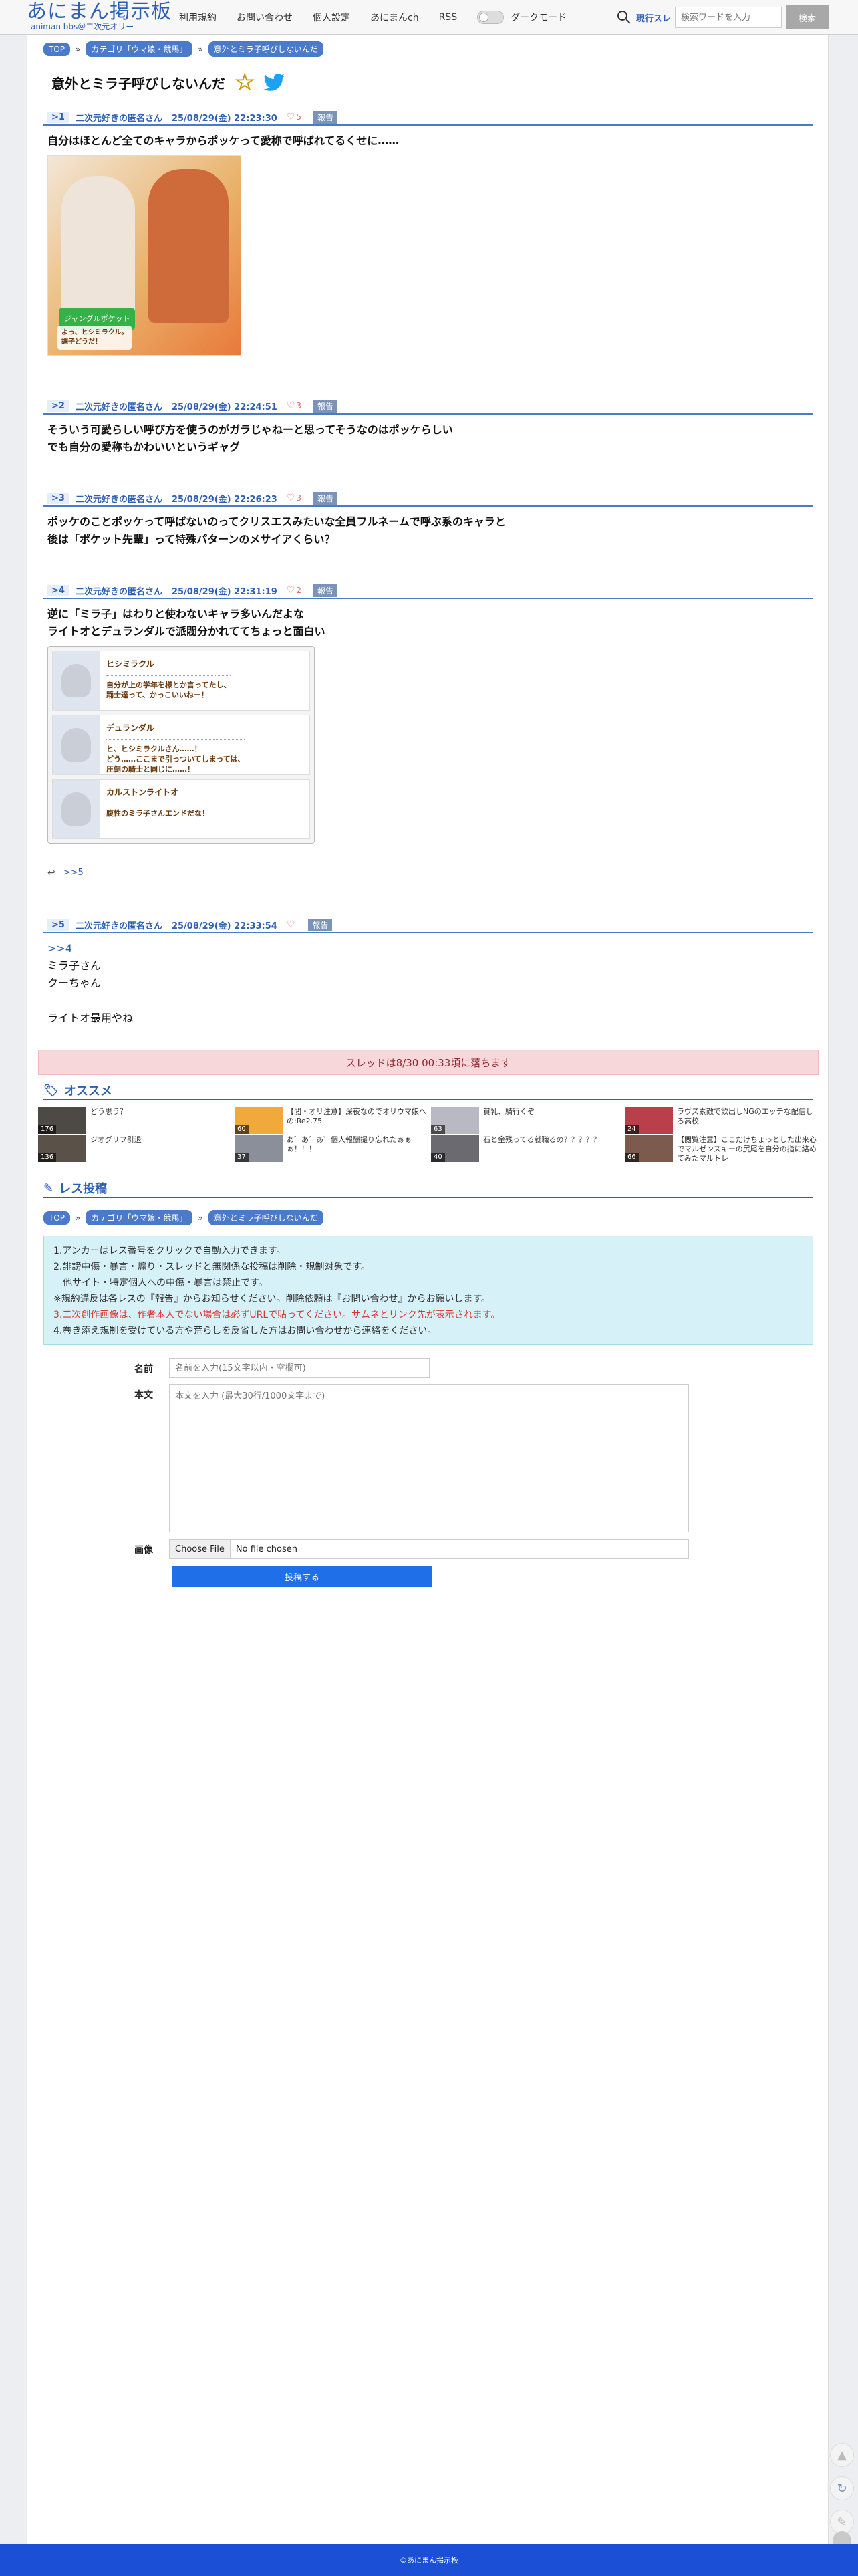 The height and width of the screenshot is (2576, 858). Describe the element at coordinates (528, 1120) in the screenshot. I see `recommend-item: 63 貧乳、騎行くぞ` at that location.